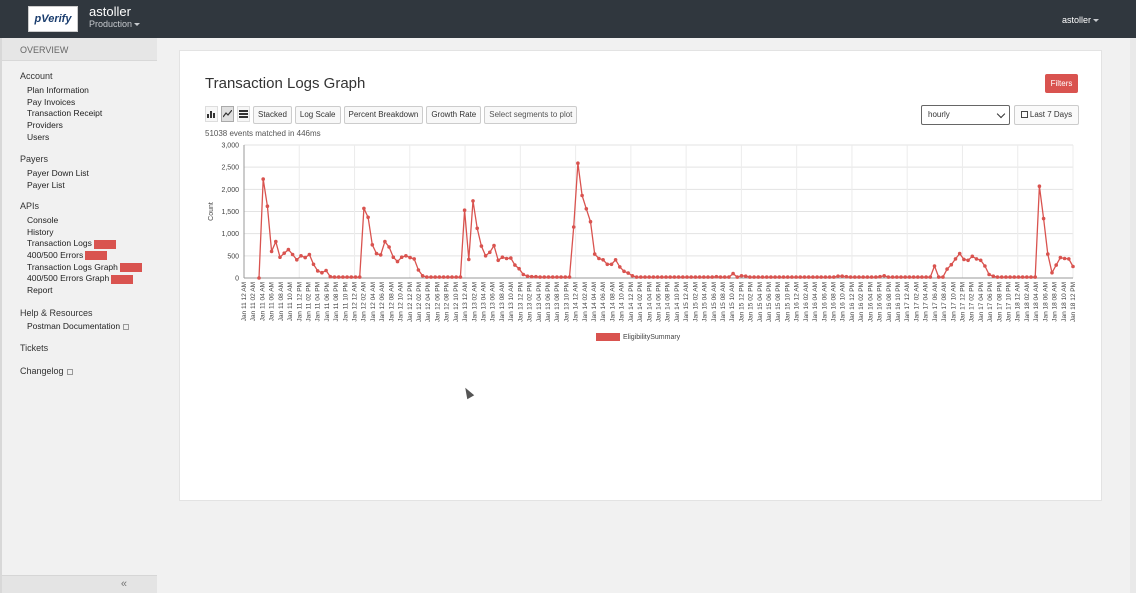 The width and height of the screenshot is (1136, 593). What do you see at coordinates (778, 302) in the screenshot?
I see `x-tick-label: Jan 15 08 PM` at bounding box center [778, 302].